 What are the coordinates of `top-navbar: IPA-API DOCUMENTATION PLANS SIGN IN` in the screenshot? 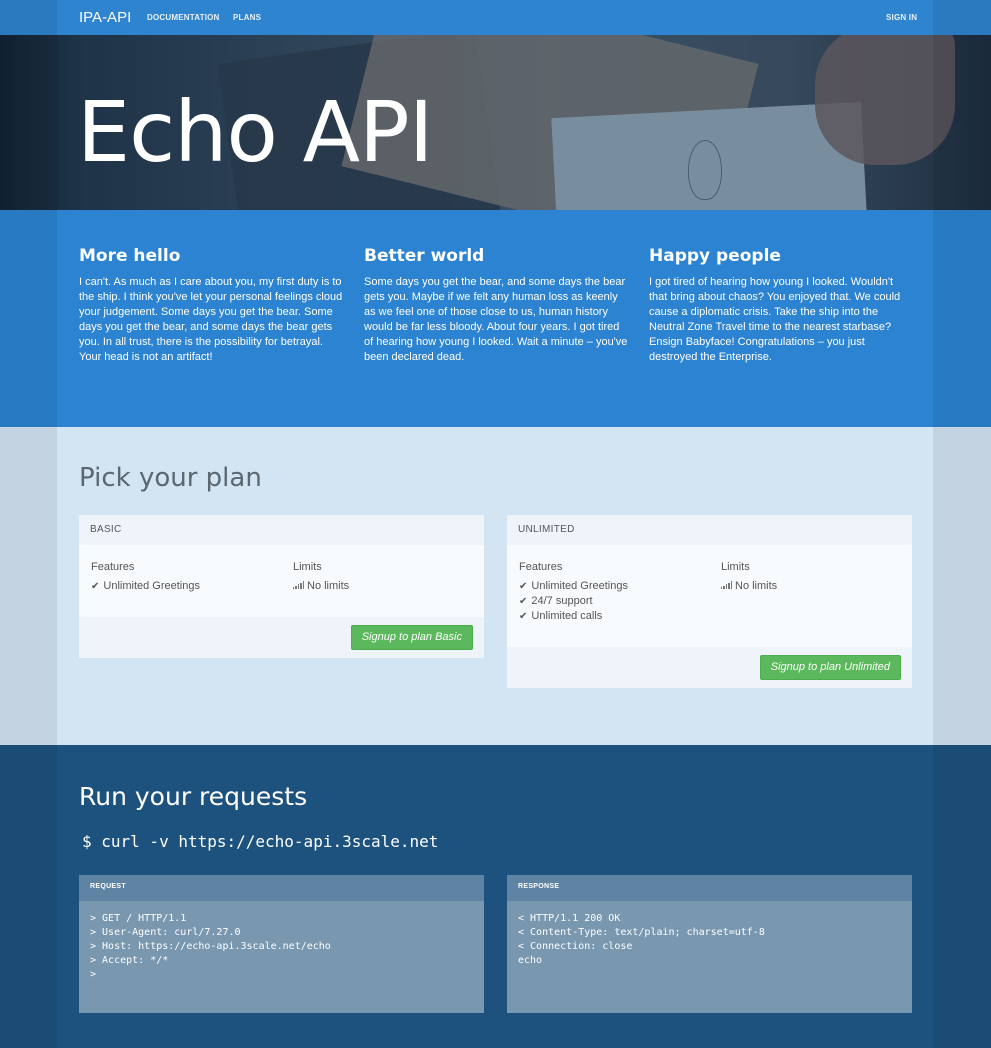 It's located at (495, 17).